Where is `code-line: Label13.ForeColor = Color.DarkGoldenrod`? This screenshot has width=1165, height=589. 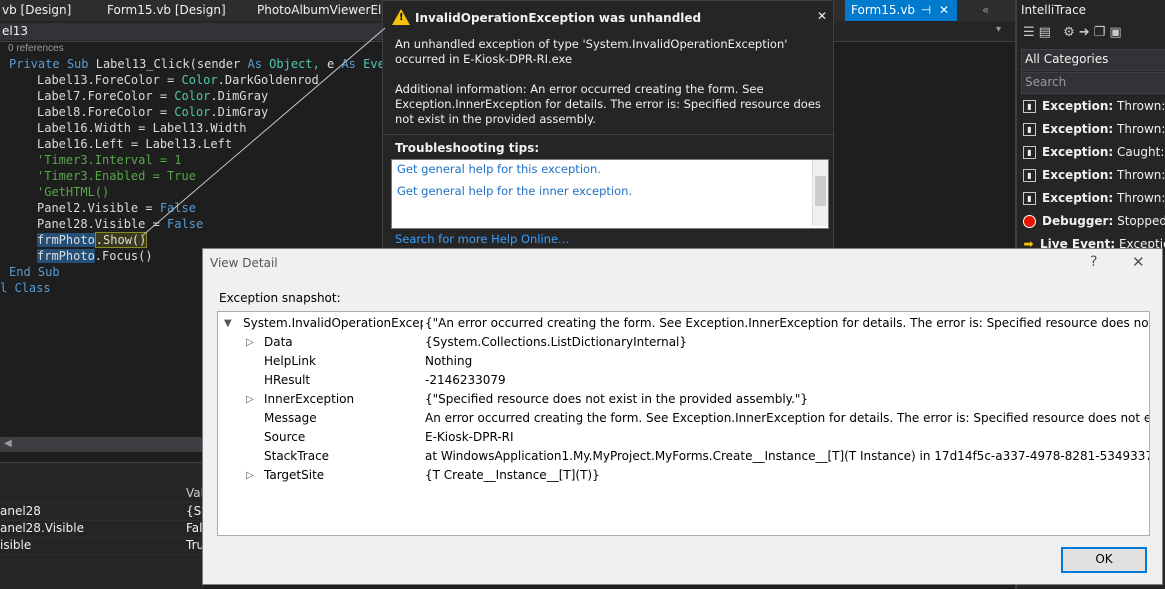
code-line: Label13.ForeColor = Color.DarkGoldenrod is located at coordinates (178, 80).